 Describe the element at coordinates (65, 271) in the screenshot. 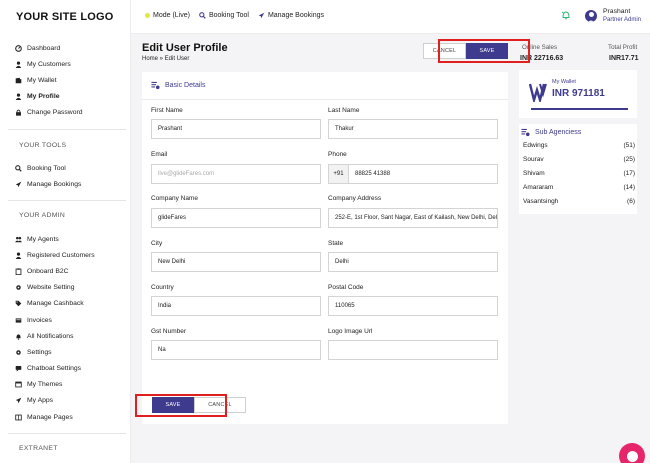

I see `sidebar-item-onboard-b2c: Onboard B2C` at that location.